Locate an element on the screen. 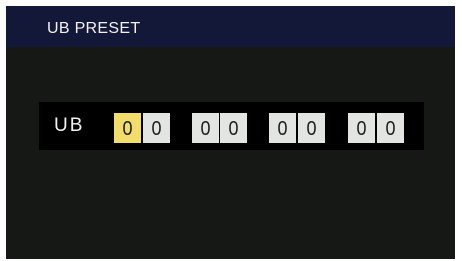  ub-digit-5-value: 0 is located at coordinates (282, 128).